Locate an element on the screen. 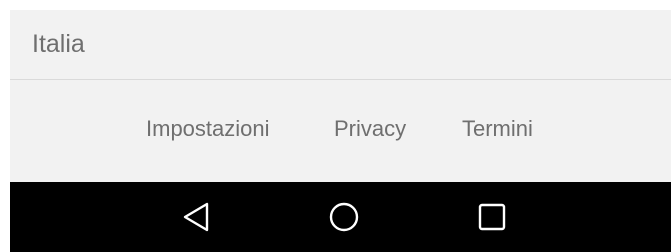  recents-square-icon is located at coordinates (492, 217).